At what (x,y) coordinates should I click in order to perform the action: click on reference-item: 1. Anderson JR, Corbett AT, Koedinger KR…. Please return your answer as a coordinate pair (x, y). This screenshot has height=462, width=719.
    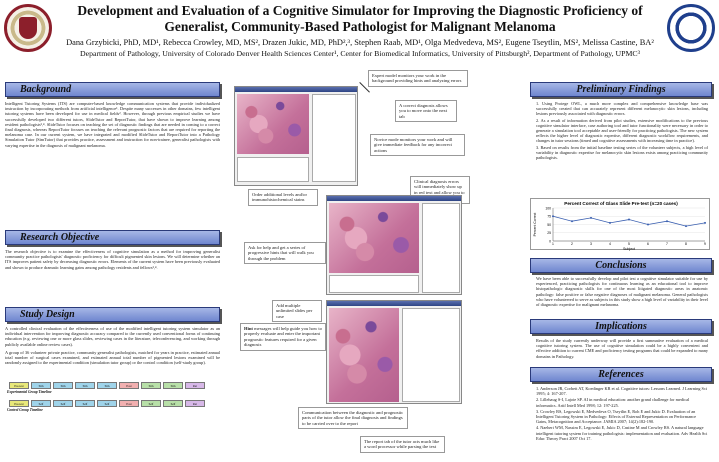
    Looking at the image, I should click on (622, 391).